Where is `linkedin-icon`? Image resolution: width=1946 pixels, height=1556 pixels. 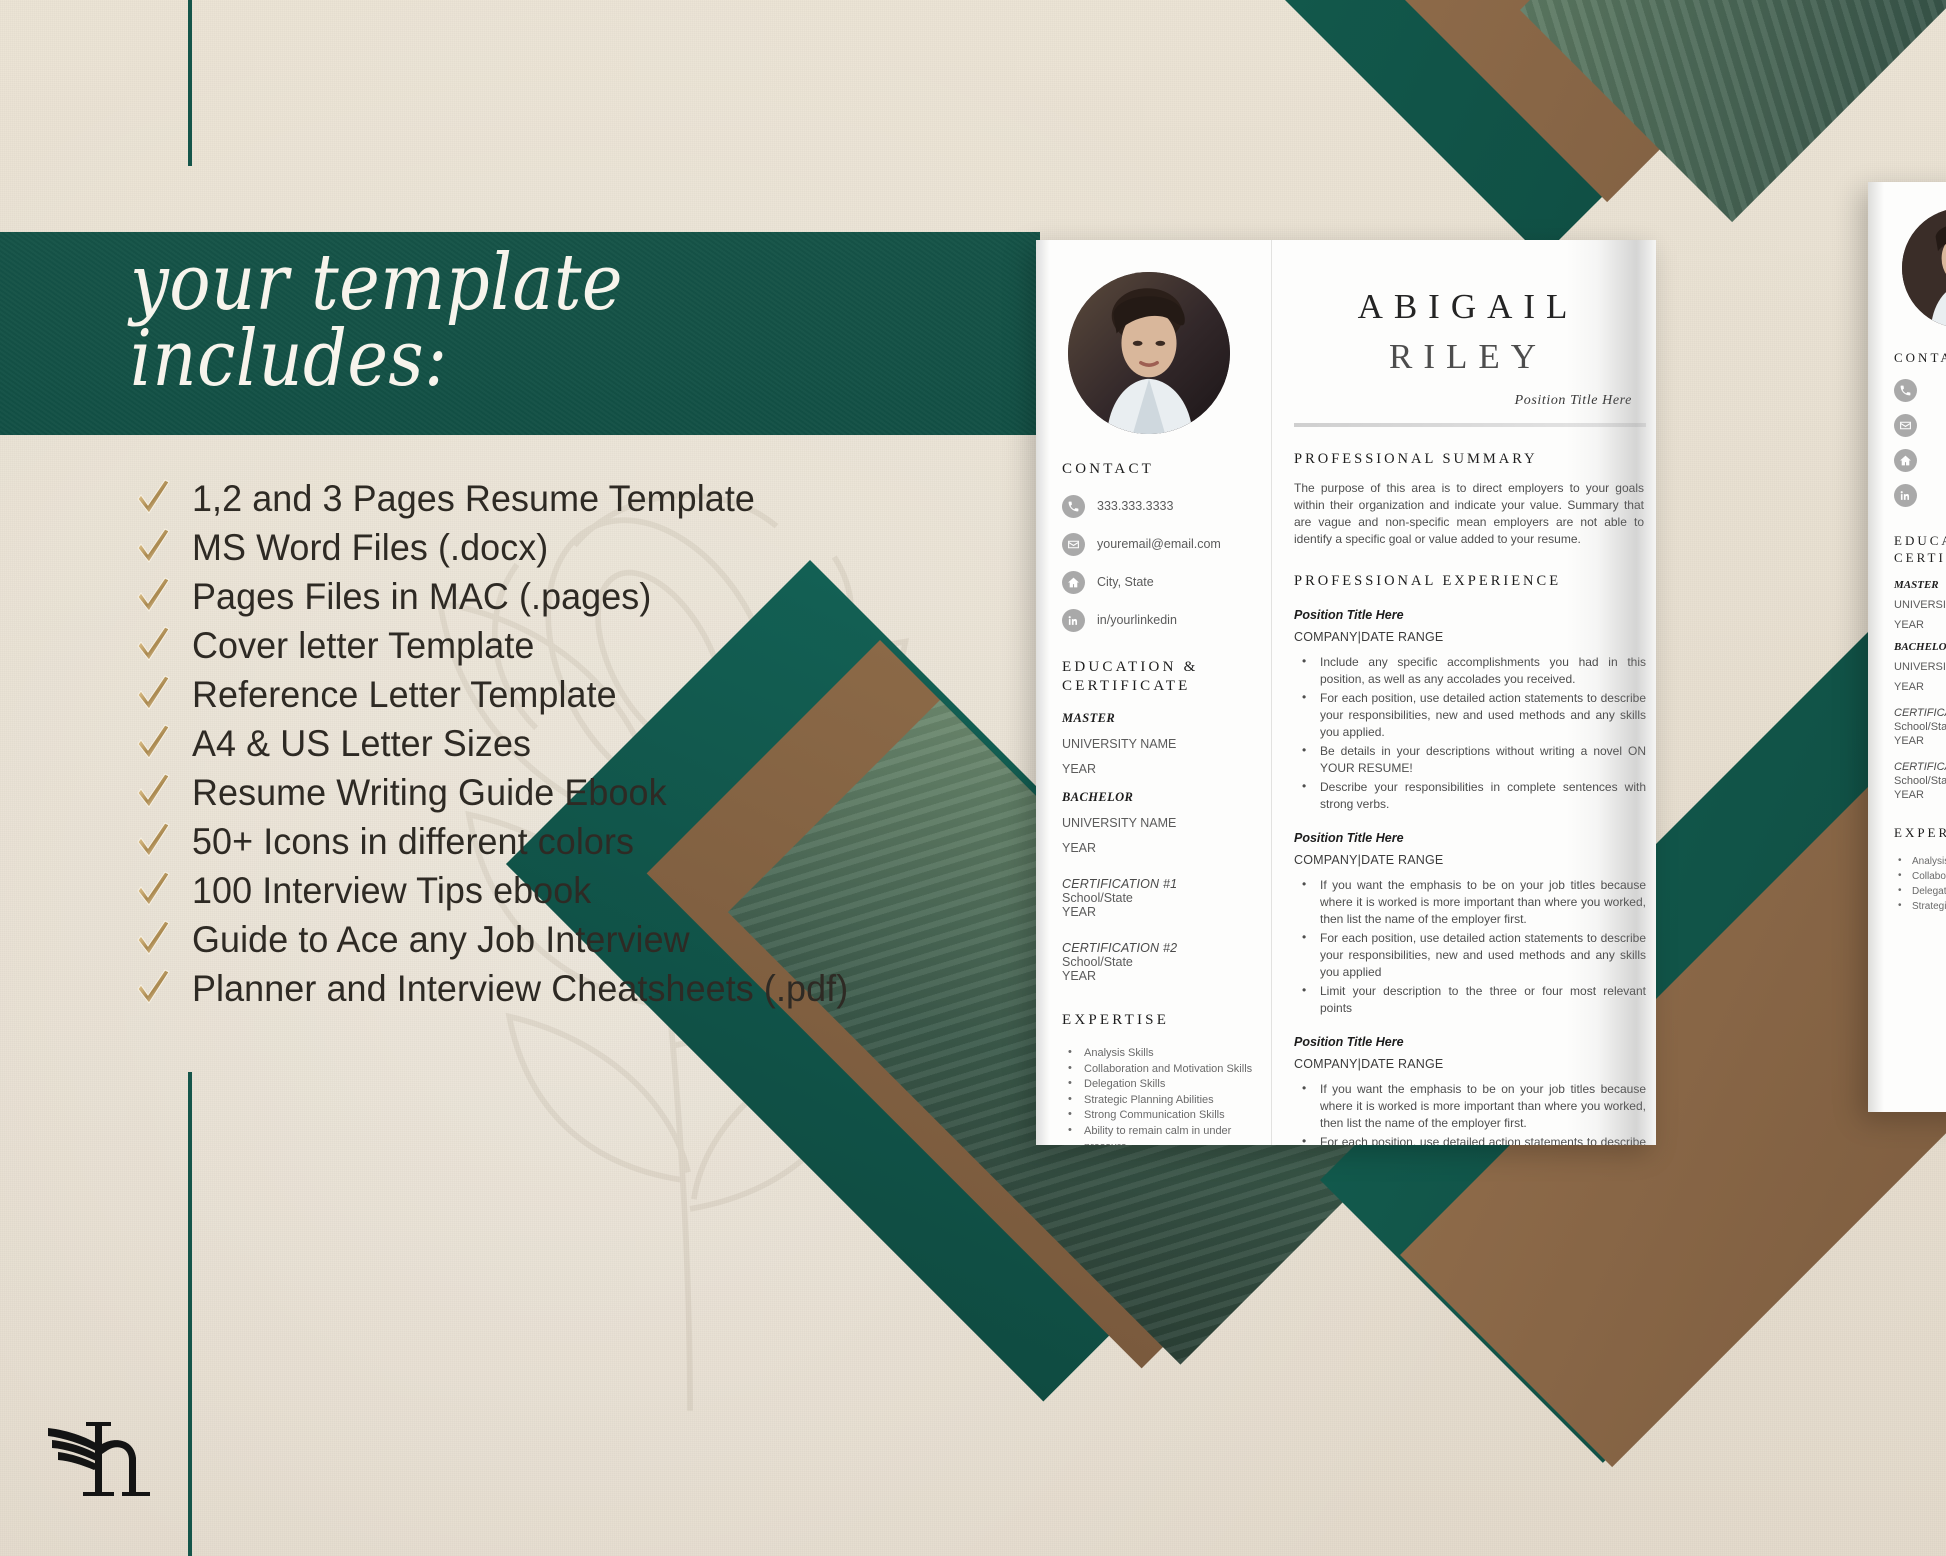 linkedin-icon is located at coordinates (1073, 620).